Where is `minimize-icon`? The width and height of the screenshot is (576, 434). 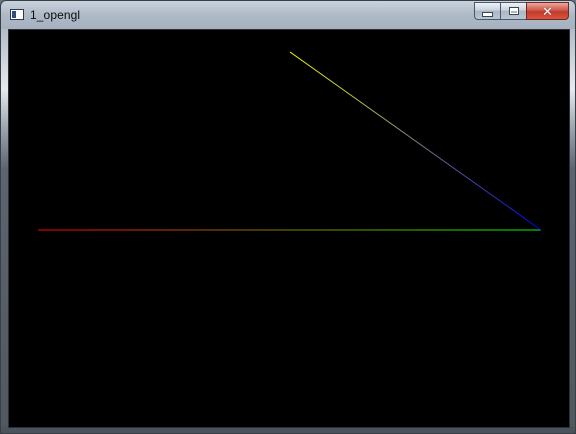
minimize-icon is located at coordinates (487, 14).